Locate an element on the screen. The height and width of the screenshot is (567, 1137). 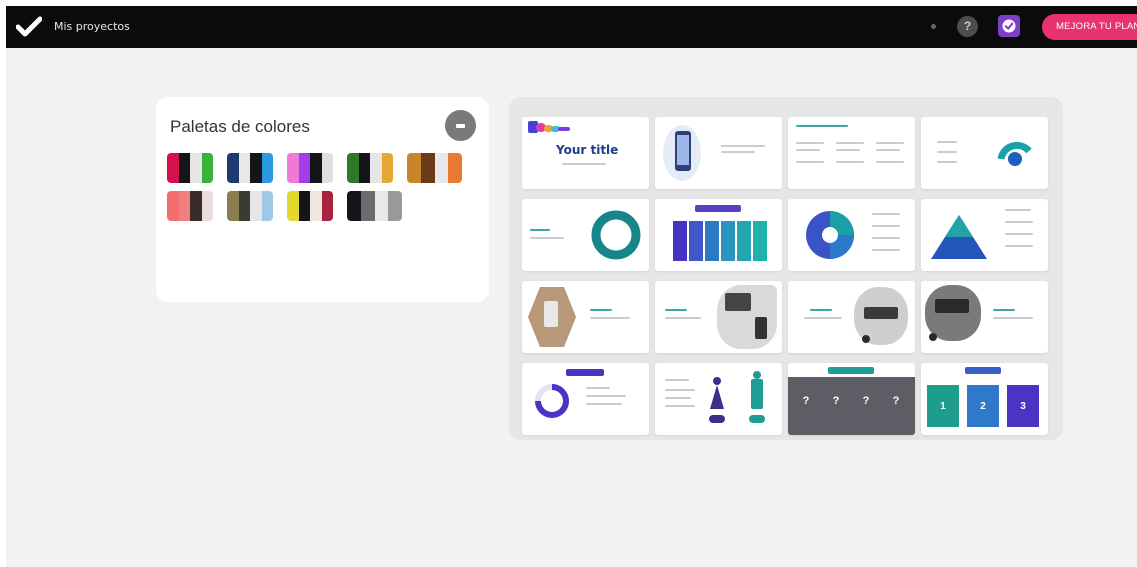
phone-icon is located at coordinates (761, 328).